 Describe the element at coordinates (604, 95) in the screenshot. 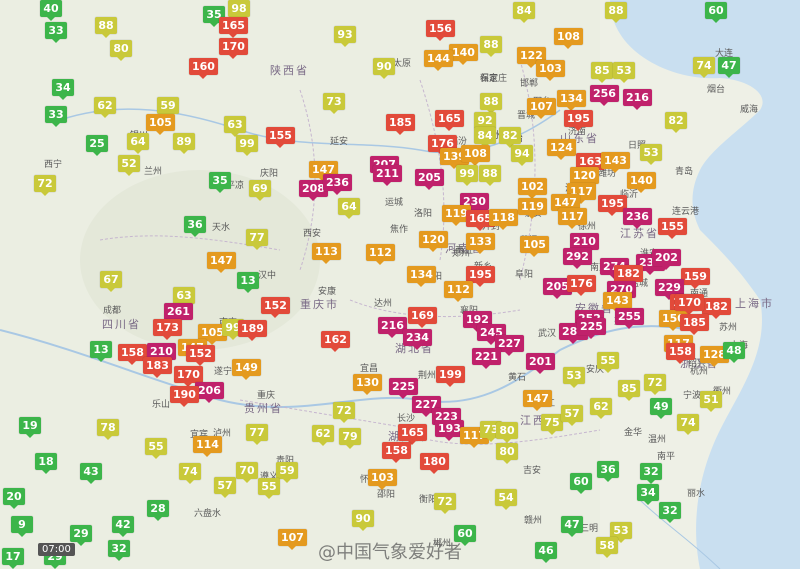

I see `aqi-marker: 256` at that location.